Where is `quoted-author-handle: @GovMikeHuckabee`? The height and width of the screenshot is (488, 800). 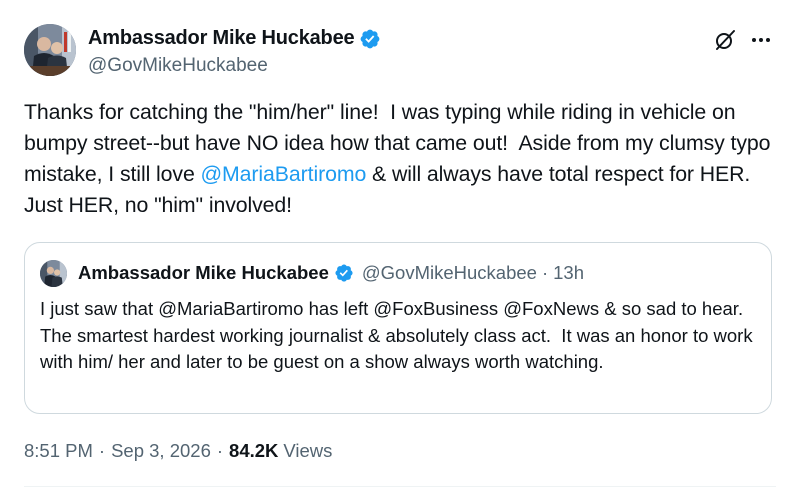
quoted-author-handle: @GovMikeHuckabee is located at coordinates (449, 273).